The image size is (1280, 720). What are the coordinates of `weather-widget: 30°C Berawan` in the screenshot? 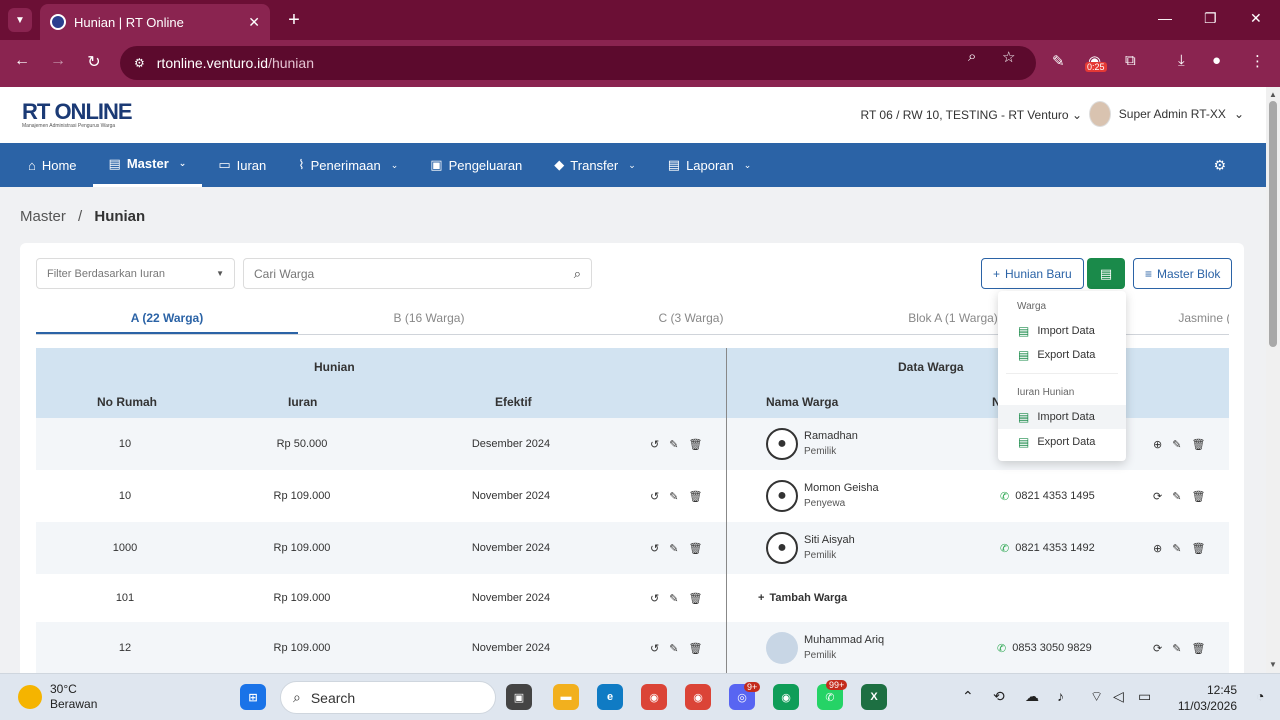 It's located at (57, 697).